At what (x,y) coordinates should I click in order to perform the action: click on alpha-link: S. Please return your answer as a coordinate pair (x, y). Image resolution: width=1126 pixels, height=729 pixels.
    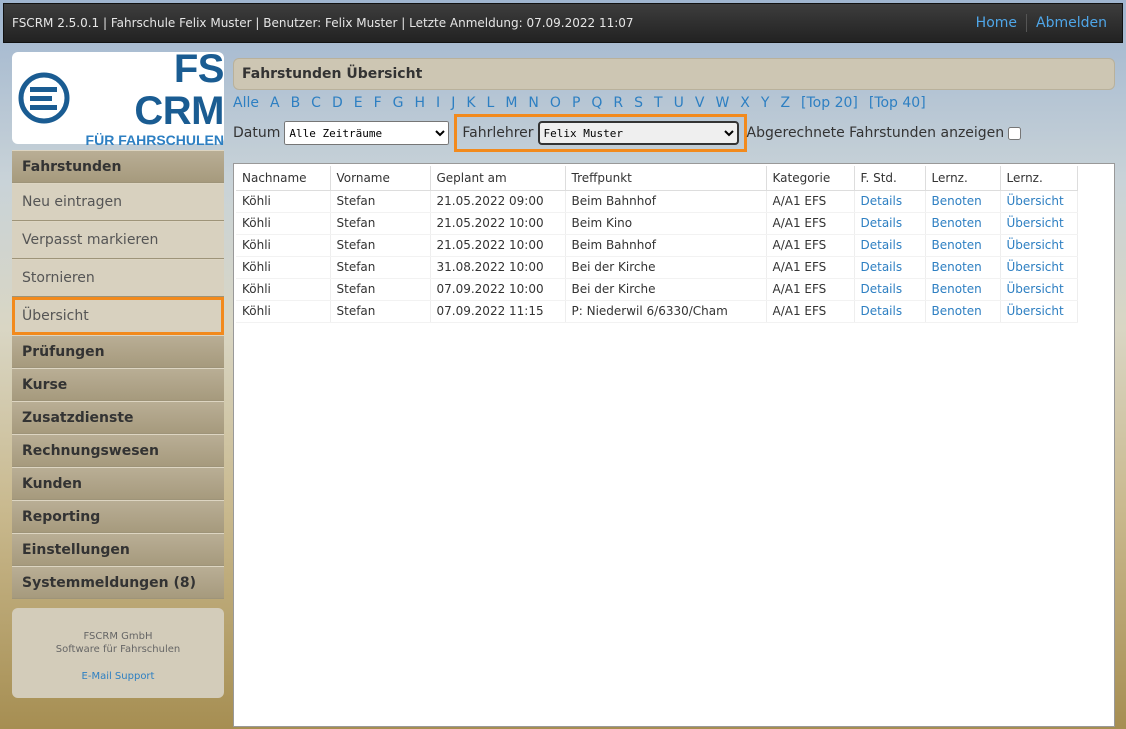
    Looking at the image, I should click on (638, 105).